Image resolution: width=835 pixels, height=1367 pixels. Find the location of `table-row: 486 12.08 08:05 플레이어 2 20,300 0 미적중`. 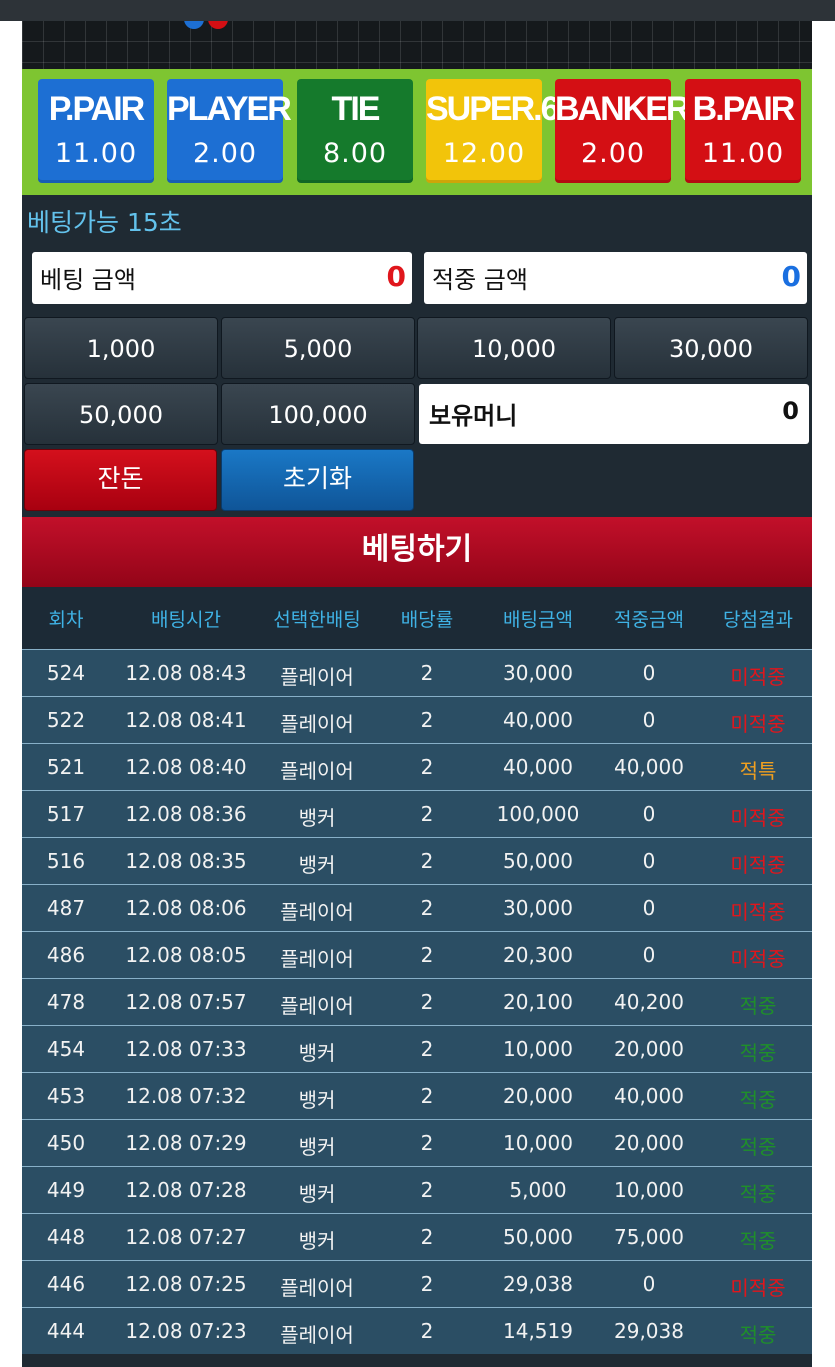

table-row: 486 12.08 08:05 플레이어 2 20,300 0 미적중 is located at coordinates (417, 954).